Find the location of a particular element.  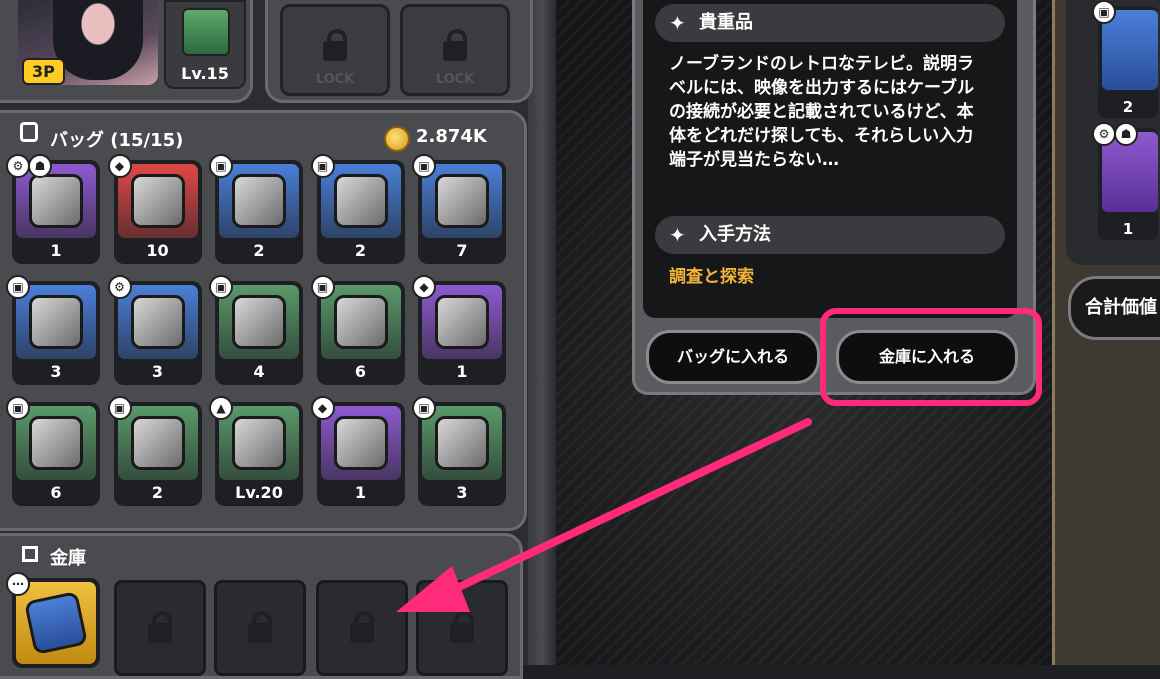

annotation-arrow is located at coordinates (604, 515).